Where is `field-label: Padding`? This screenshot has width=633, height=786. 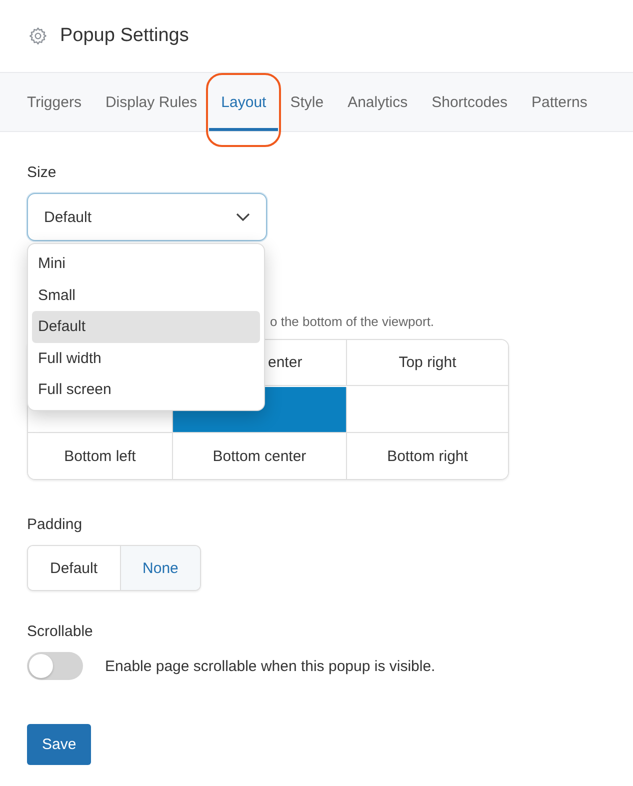 field-label: Padding is located at coordinates (55, 524).